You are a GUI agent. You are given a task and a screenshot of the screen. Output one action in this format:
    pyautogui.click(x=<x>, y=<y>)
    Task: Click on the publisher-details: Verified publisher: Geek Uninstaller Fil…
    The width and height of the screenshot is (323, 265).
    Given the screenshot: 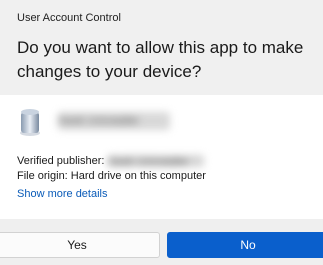 What is the action you would take?
    pyautogui.click(x=111, y=169)
    